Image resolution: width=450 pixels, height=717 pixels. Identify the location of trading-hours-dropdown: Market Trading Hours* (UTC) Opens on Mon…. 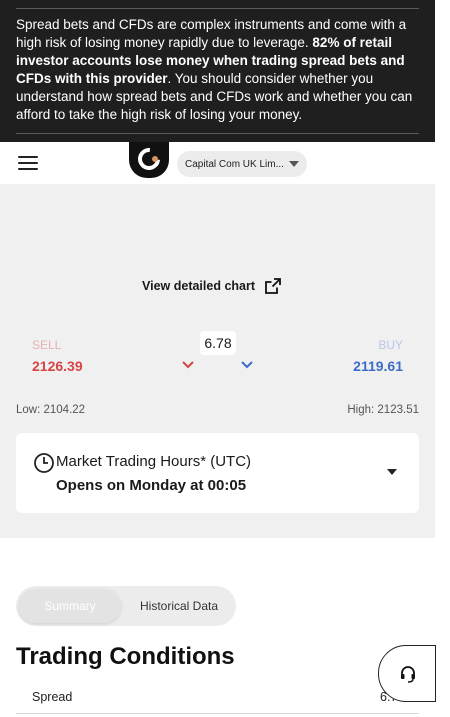
(217, 473).